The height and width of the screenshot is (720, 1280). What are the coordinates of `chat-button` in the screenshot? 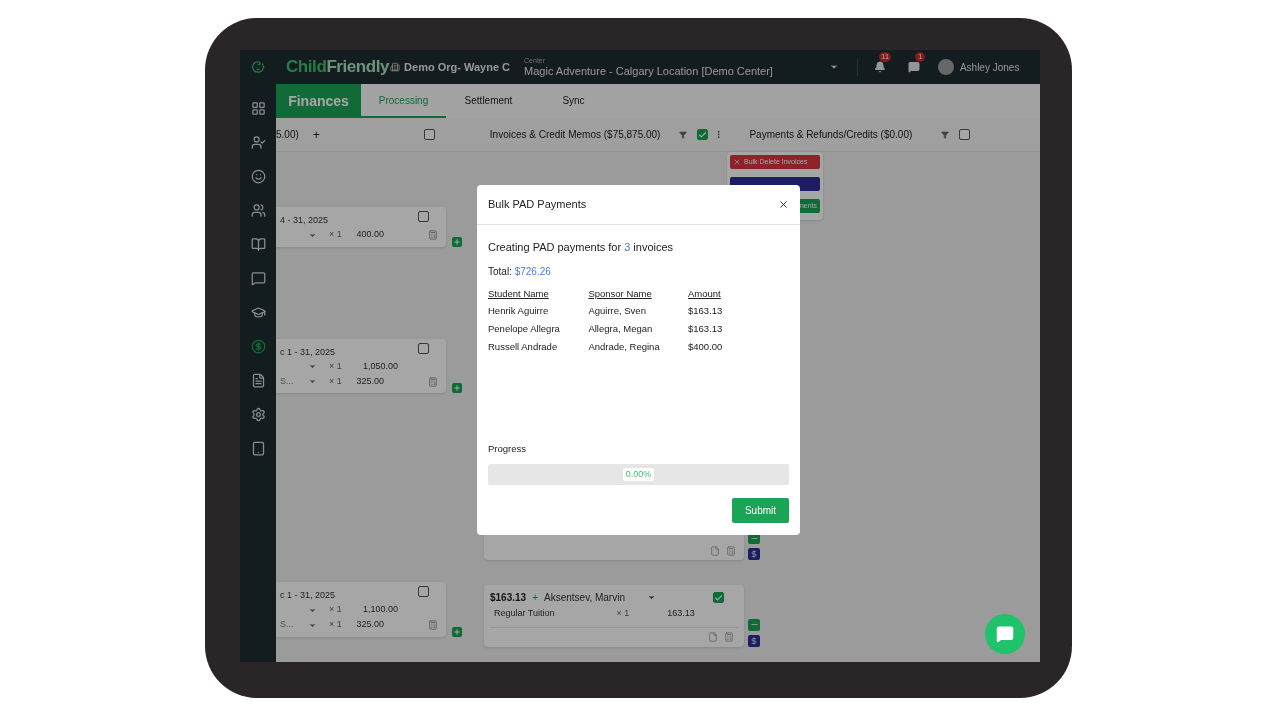 It's located at (1005, 634).